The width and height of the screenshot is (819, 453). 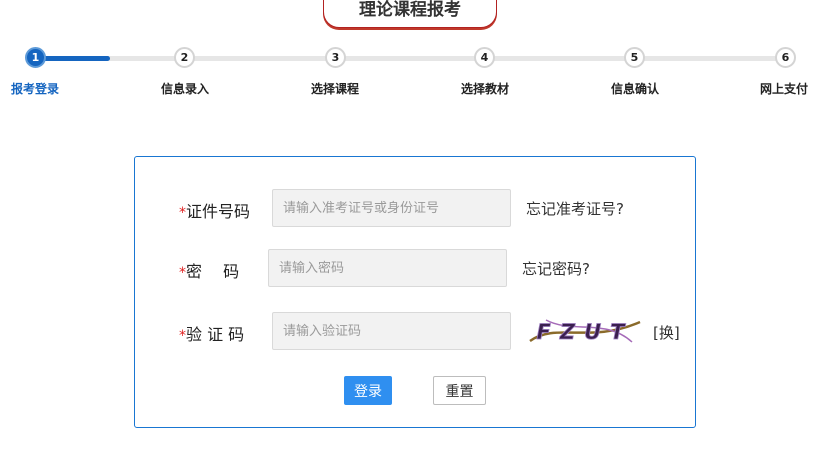 I want to click on captcha-text: FZUT, so click(x=585, y=332).